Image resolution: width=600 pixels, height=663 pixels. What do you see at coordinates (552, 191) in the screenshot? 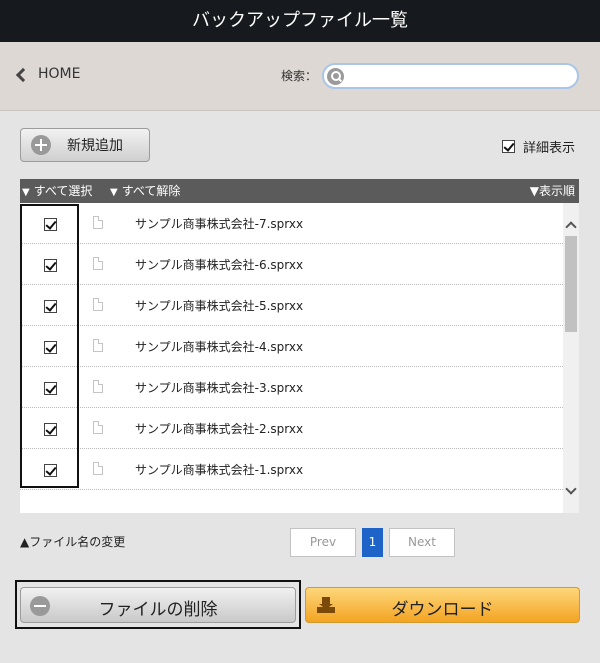
I see `sort-order-button: ▼表示順` at bounding box center [552, 191].